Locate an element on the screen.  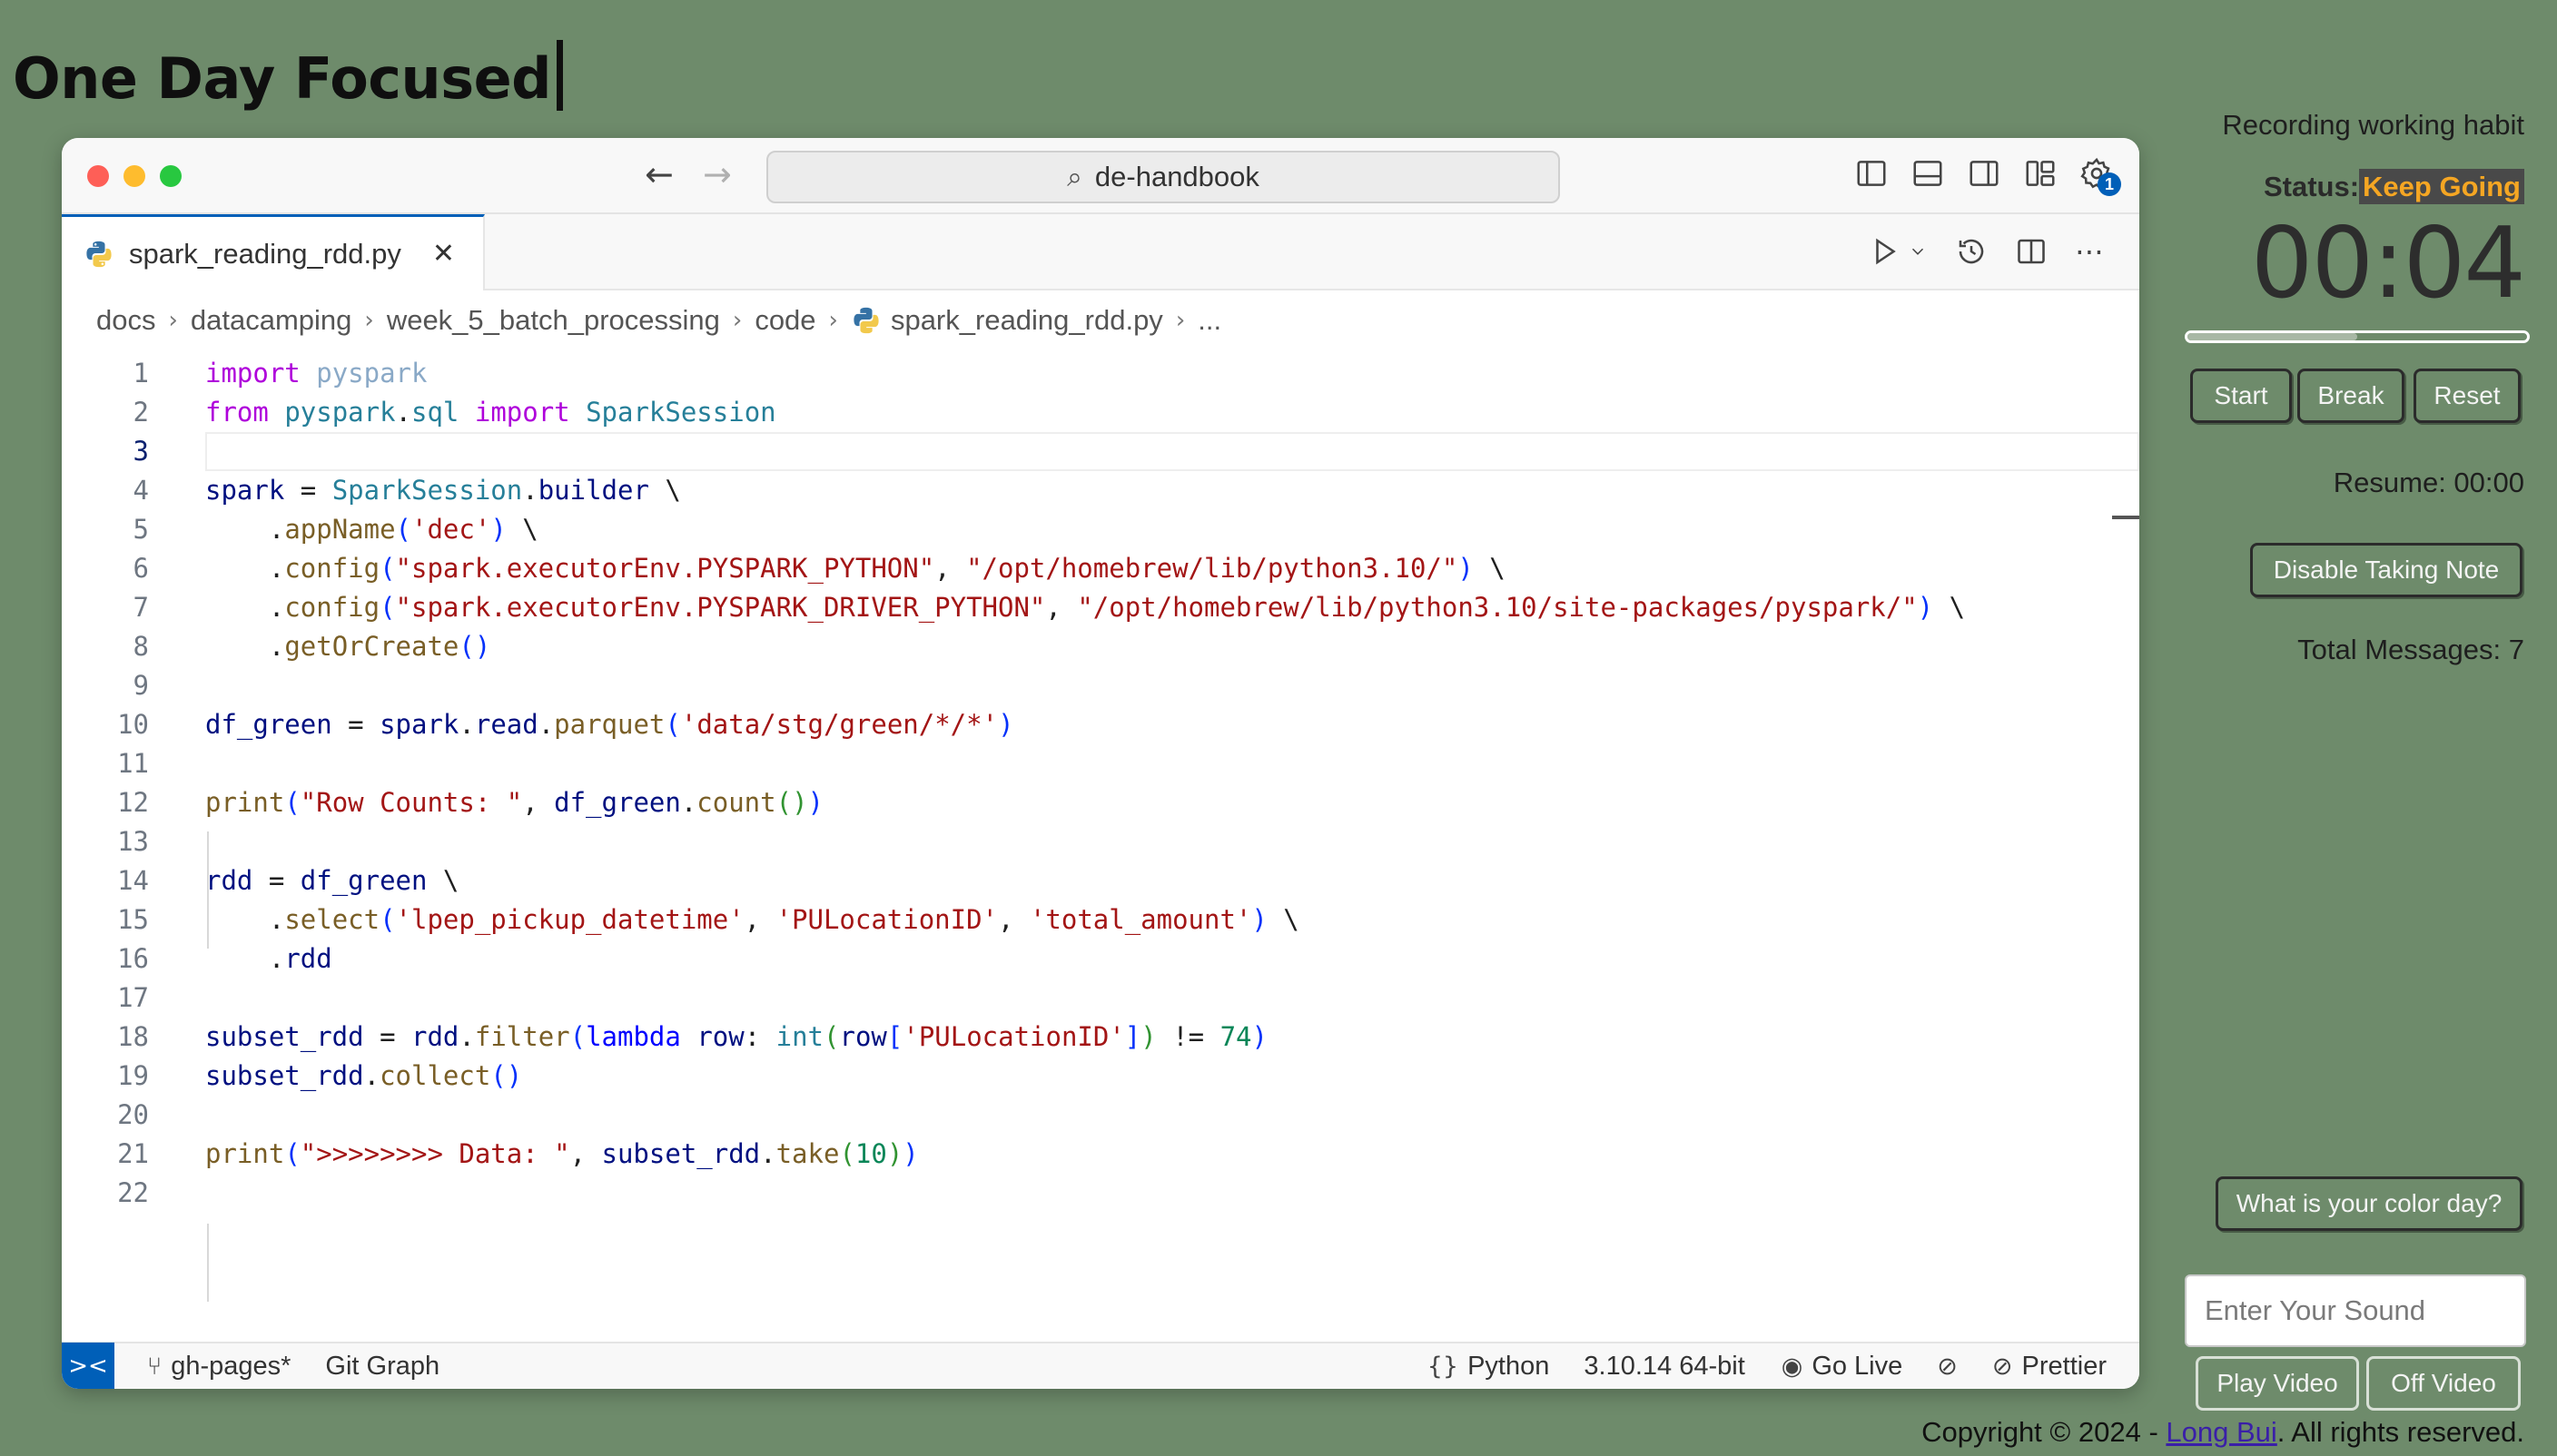
code-line: 2 from pyspark.sql import SparkSession is located at coordinates (1100, 413).